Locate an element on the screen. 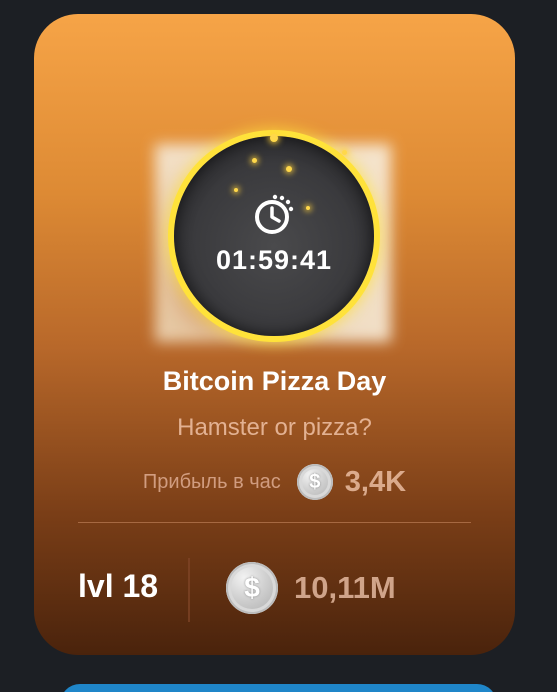  next-card-partial is located at coordinates (278, 688).